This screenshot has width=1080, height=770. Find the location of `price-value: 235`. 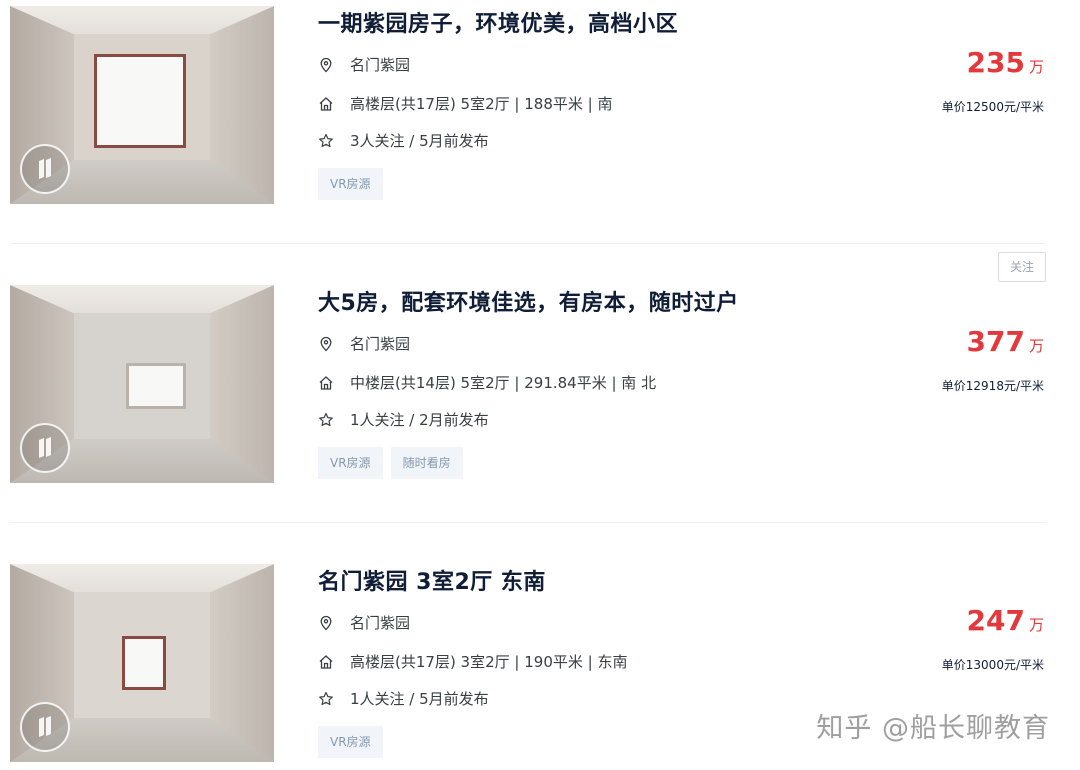

price-value: 235 is located at coordinates (995, 62).